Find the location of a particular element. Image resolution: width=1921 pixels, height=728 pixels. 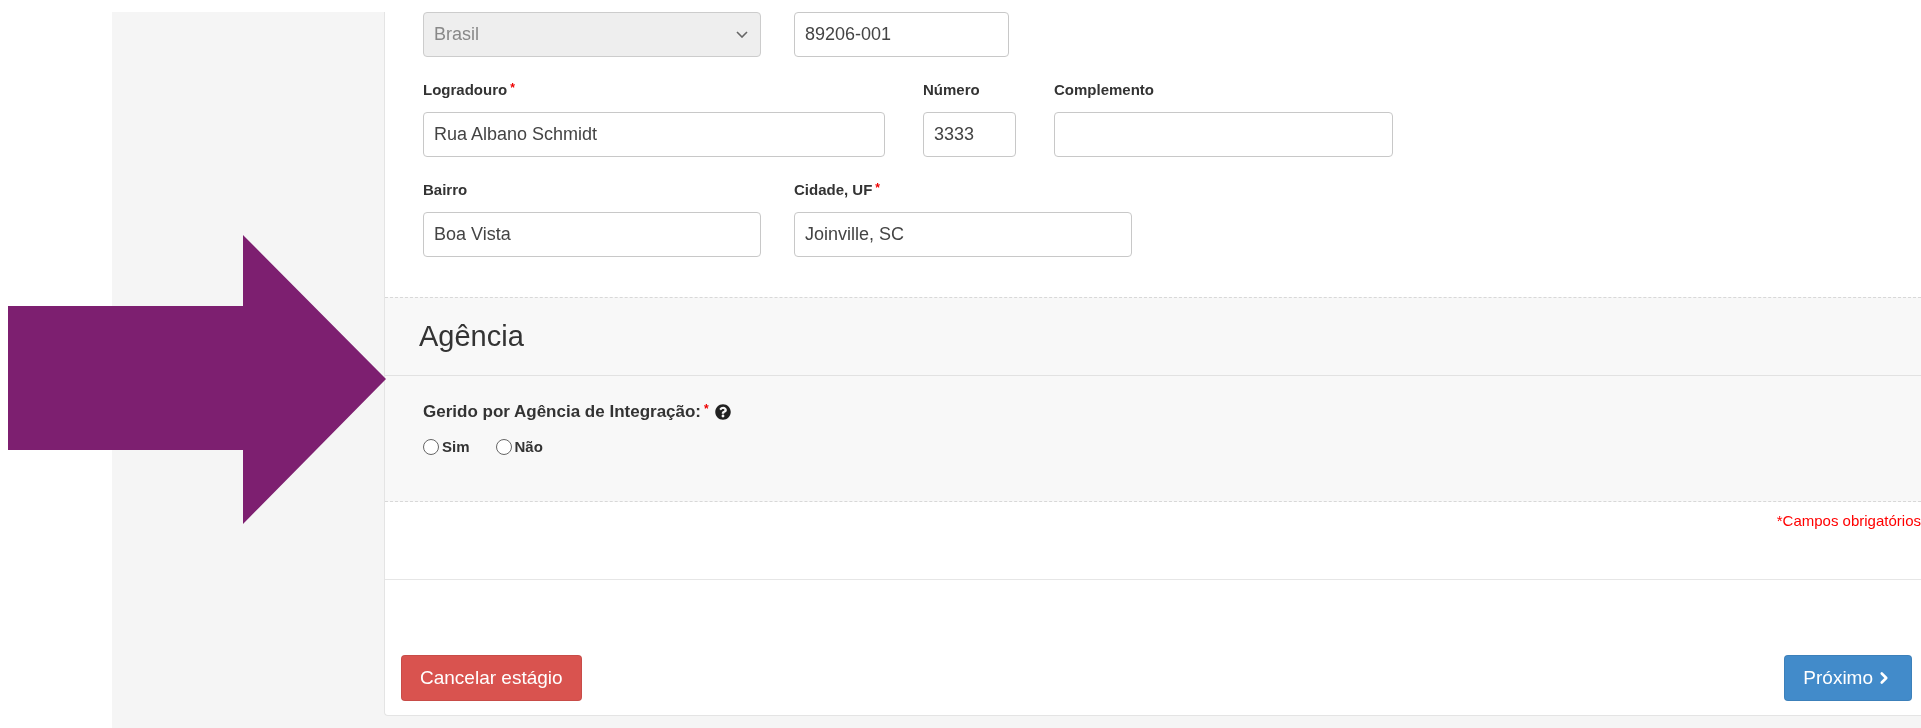

input-field is located at coordinates (1223, 134).